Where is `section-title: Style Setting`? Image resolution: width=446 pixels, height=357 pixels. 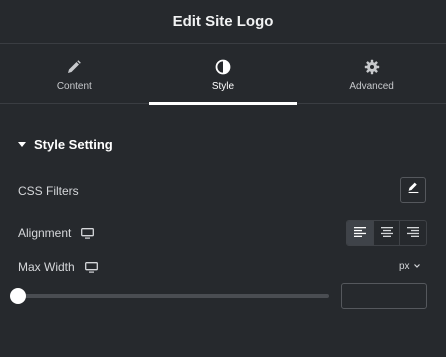 section-title: Style Setting is located at coordinates (73, 144).